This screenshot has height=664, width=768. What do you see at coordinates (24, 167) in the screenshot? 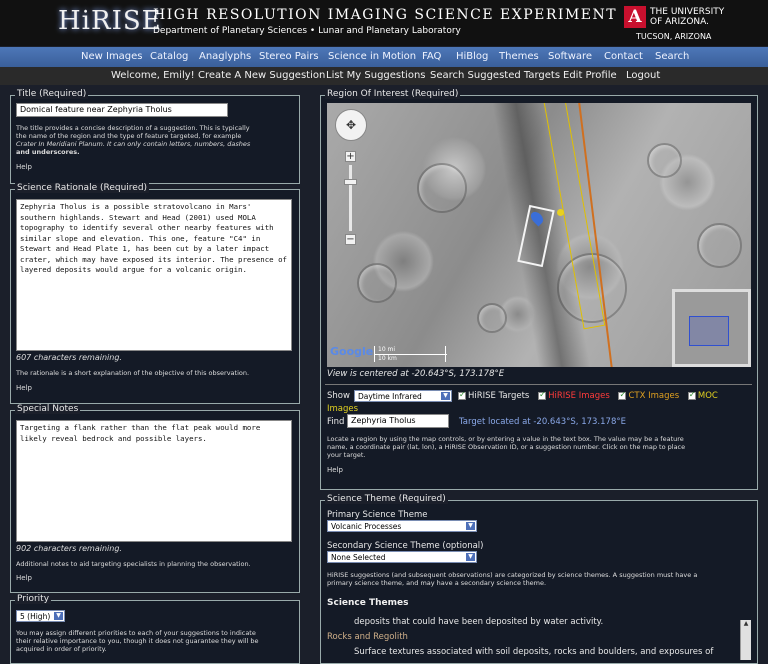
I see `title-help-link: Help` at bounding box center [24, 167].